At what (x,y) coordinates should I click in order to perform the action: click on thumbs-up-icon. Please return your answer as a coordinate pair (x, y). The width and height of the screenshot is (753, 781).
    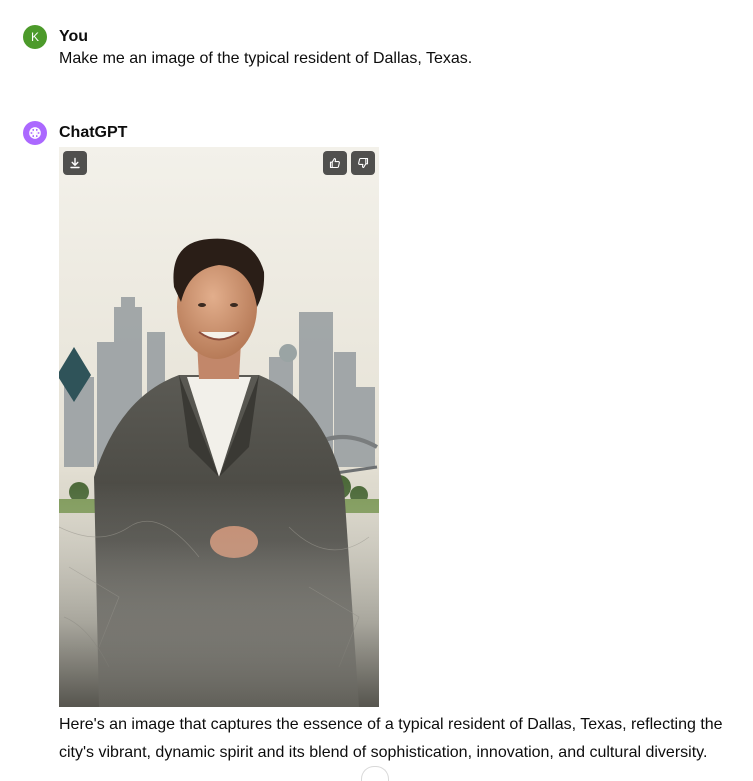
    Looking at the image, I should click on (334, 163).